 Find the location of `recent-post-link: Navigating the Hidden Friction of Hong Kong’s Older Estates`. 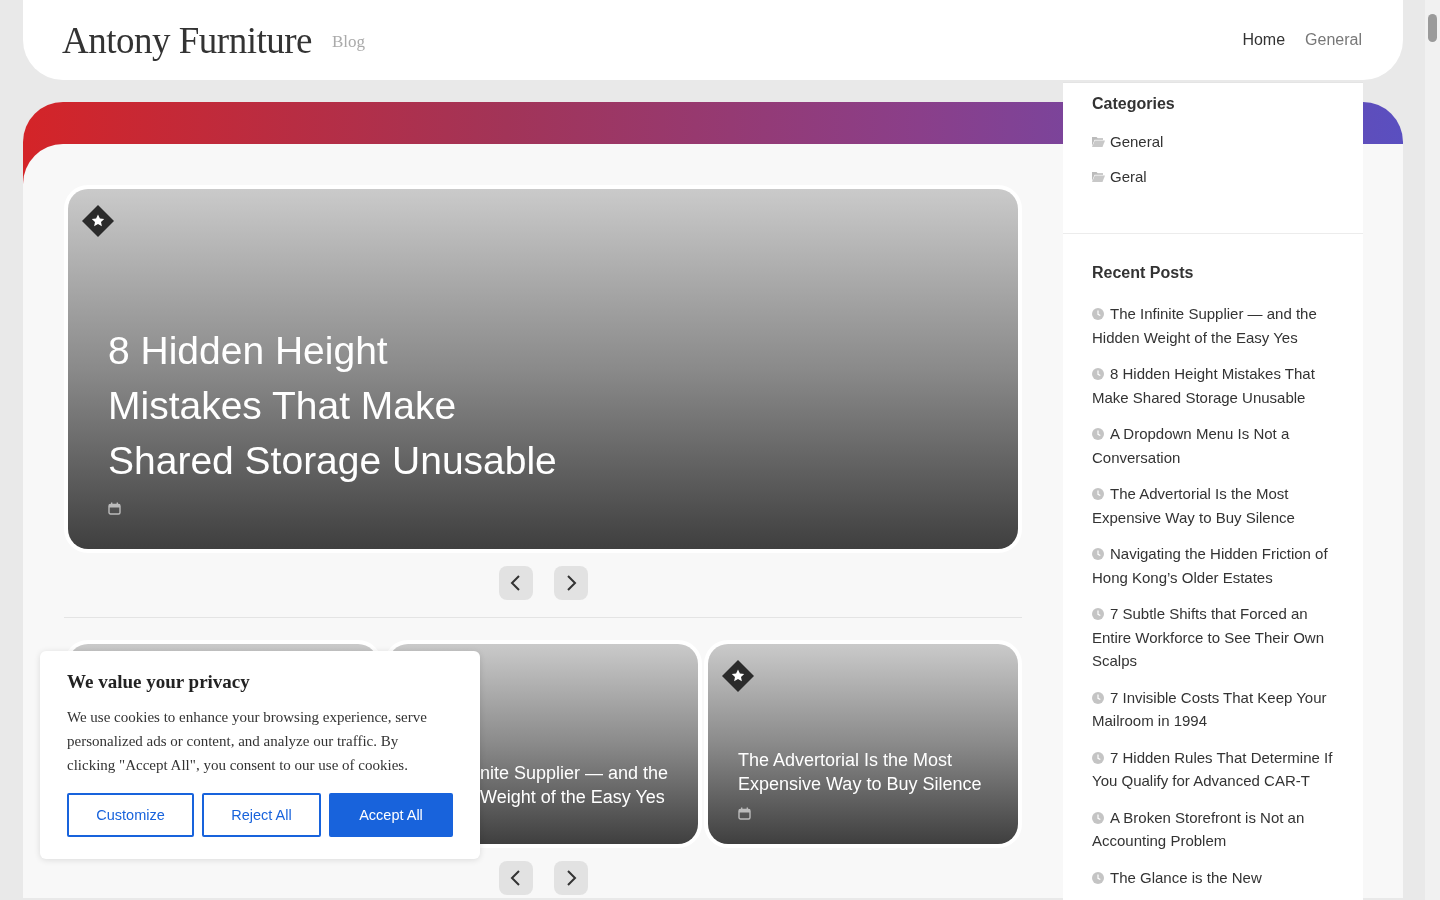

recent-post-link: Navigating the Hidden Friction of Hong Kong’s Older Estates is located at coordinates (1213, 565).